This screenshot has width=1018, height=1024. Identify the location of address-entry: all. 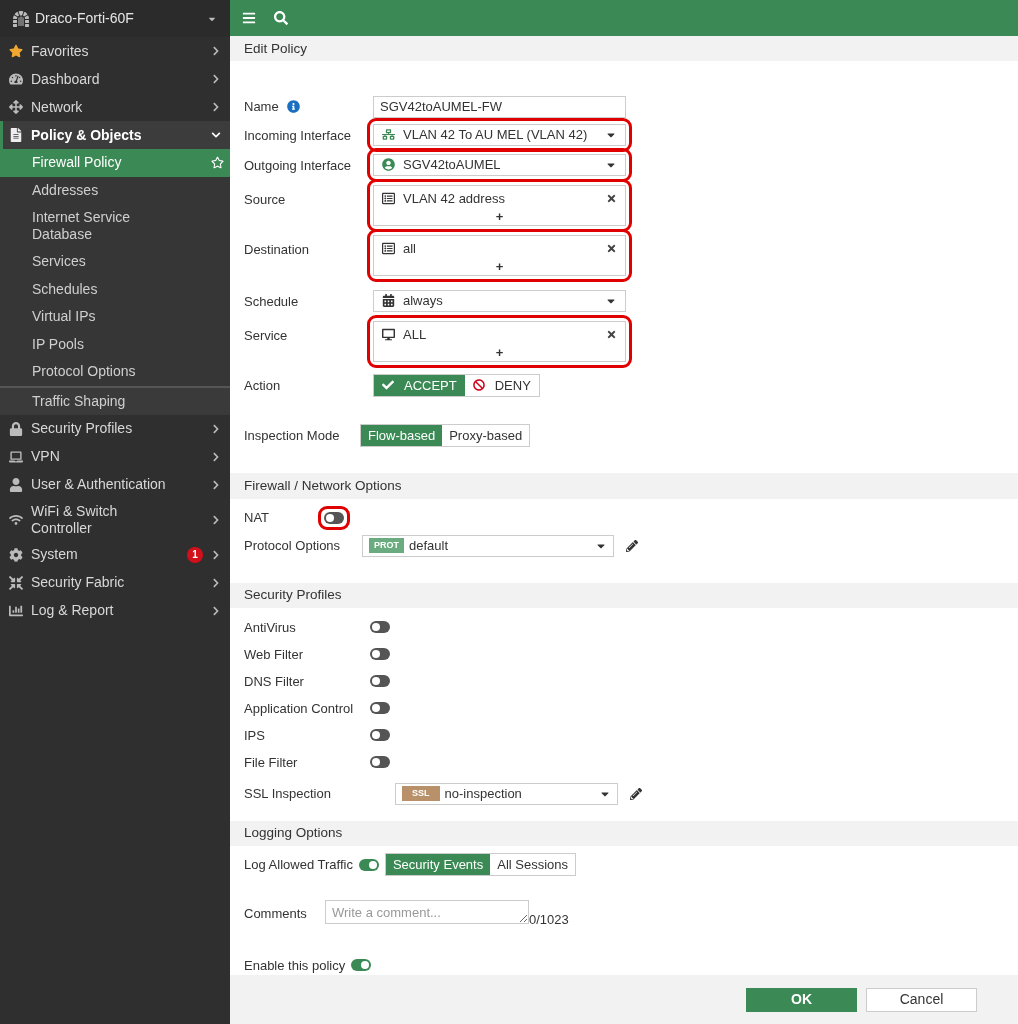
(499, 248).